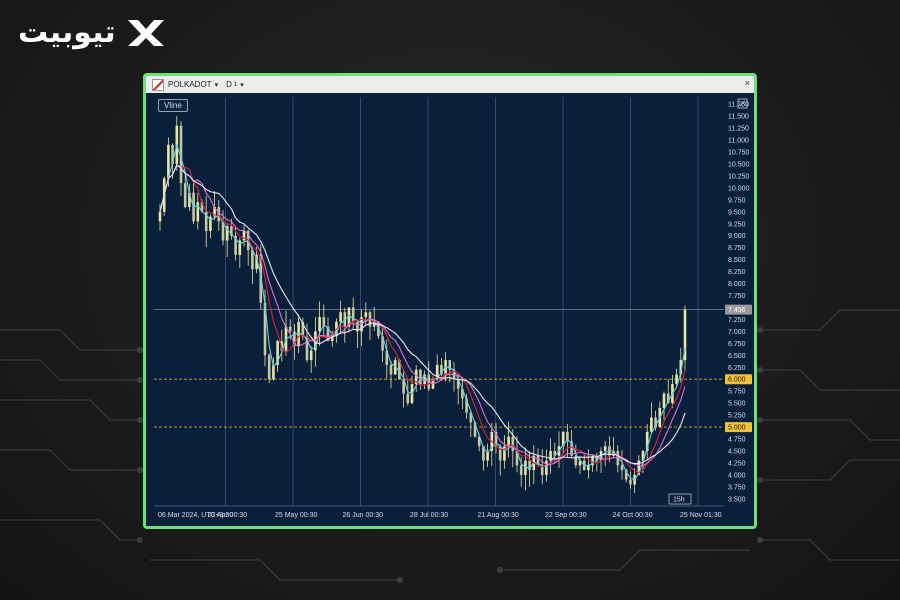 The image size is (900, 600). Describe the element at coordinates (737, 272) in the screenshot. I see `y-tick-label: 8.250` at that location.